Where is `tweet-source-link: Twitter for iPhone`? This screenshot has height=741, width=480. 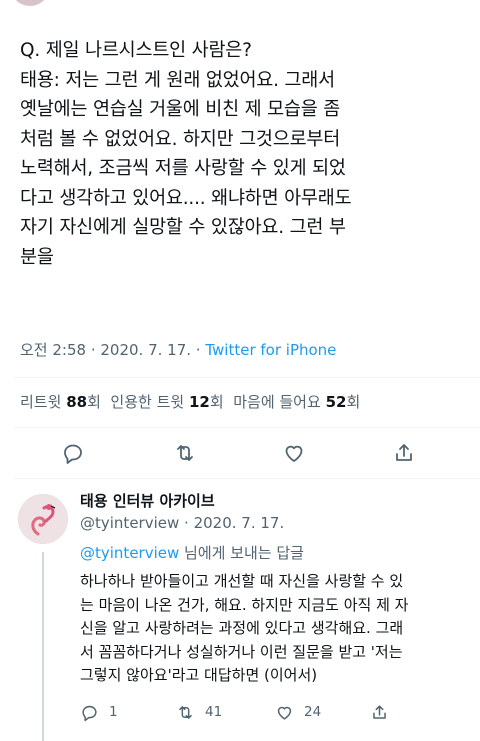 tweet-source-link: Twitter for iPhone is located at coordinates (270, 350).